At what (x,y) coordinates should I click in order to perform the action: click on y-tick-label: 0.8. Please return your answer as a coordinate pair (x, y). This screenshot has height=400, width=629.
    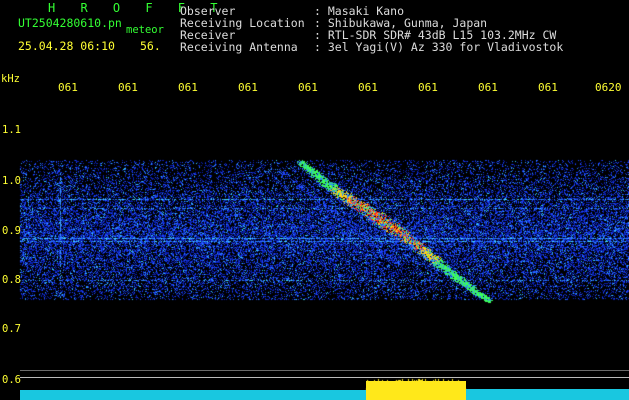
    Looking at the image, I should click on (11, 280).